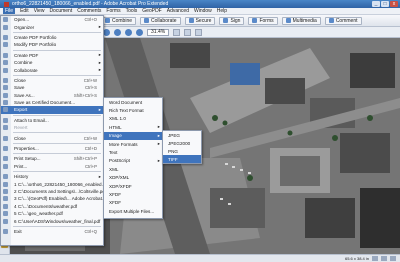  What do you see at coordinates (52, 69) in the screenshot?
I see `menu-item-collaborate: Collaborate ▸` at bounding box center [52, 69].